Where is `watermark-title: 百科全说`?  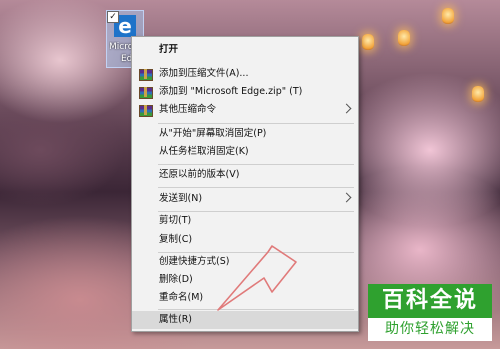
watermark-title: 百科全说 is located at coordinates (430, 301).